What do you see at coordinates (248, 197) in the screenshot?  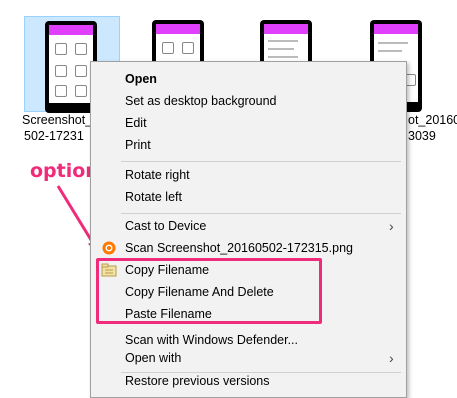 I see `menu-rotate-left: Rotate left` at bounding box center [248, 197].